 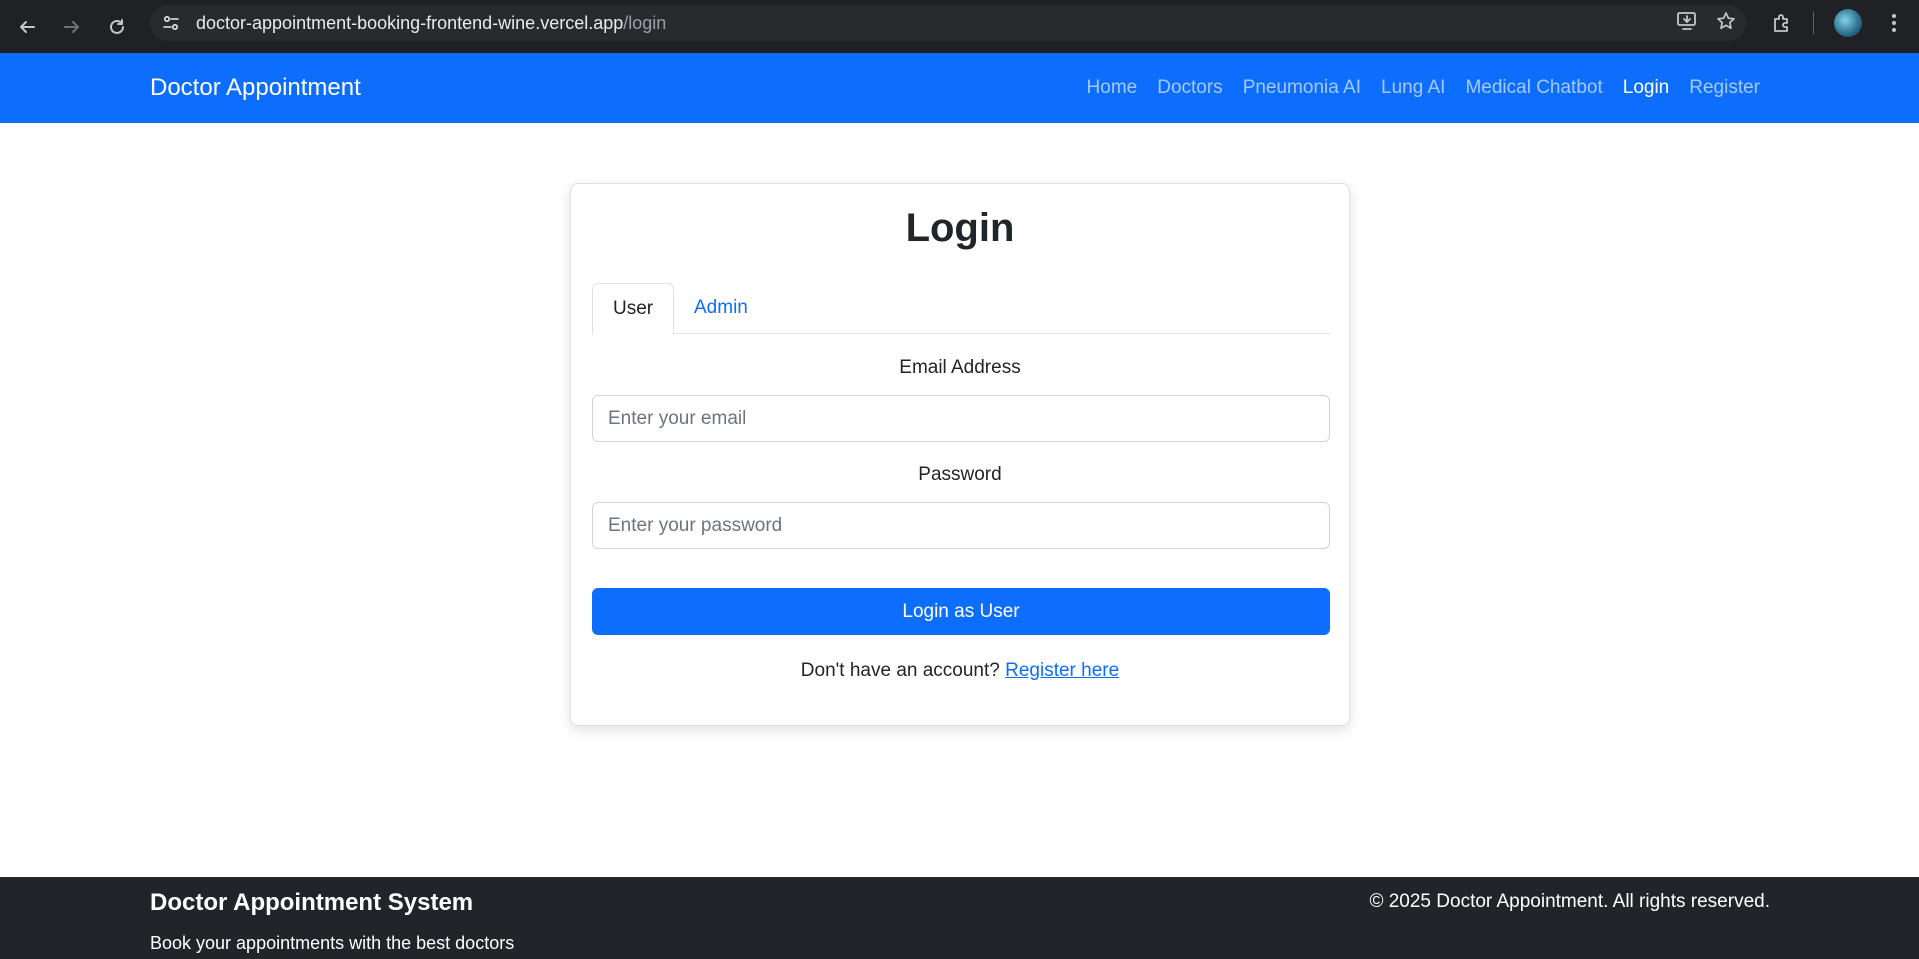 I want to click on page-title: Login, so click(x=960, y=228).